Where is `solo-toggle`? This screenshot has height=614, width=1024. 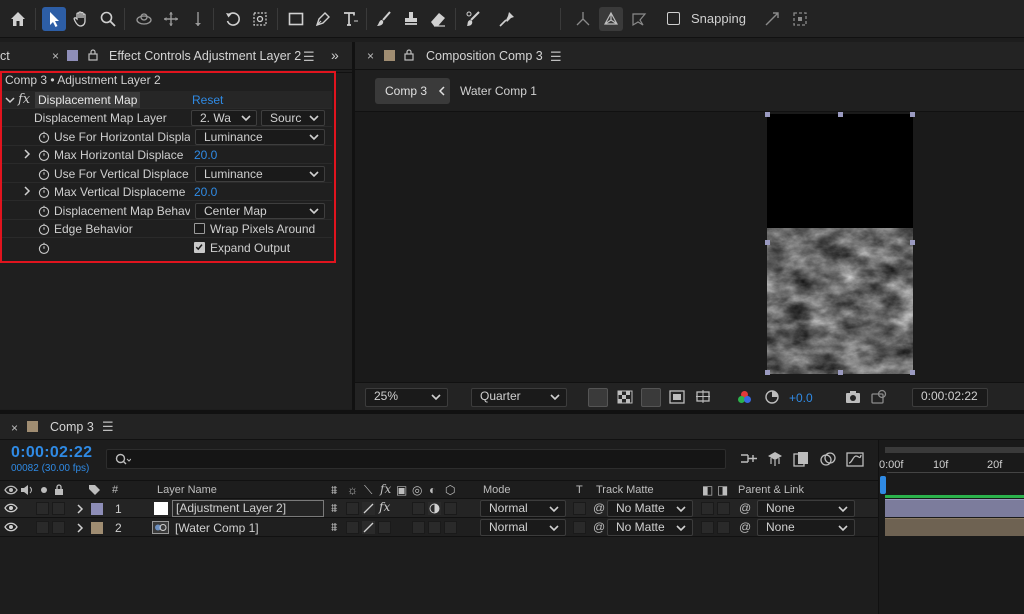 solo-toggle is located at coordinates (42, 527).